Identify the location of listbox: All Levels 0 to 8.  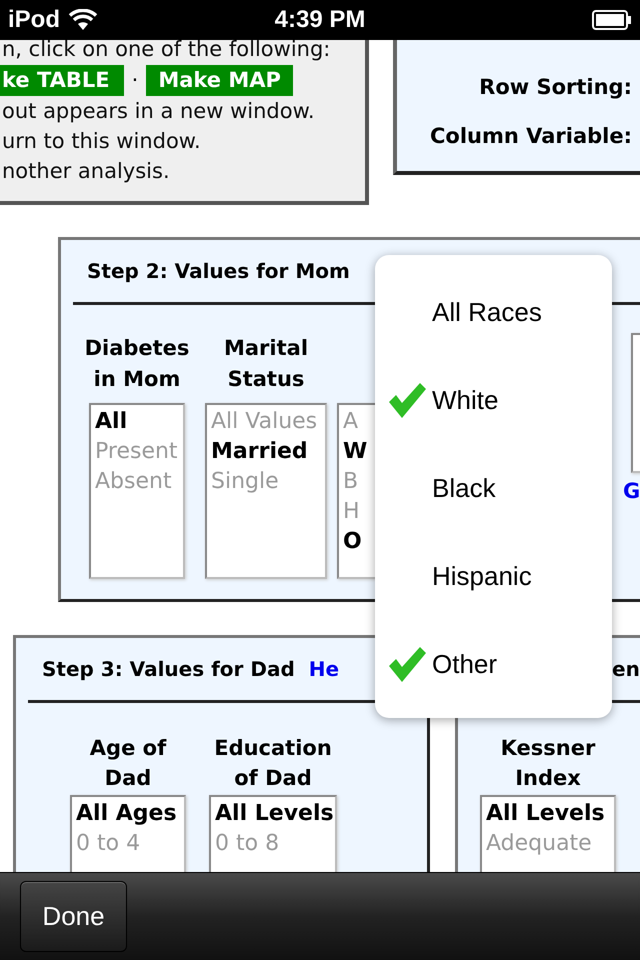
(273, 833).